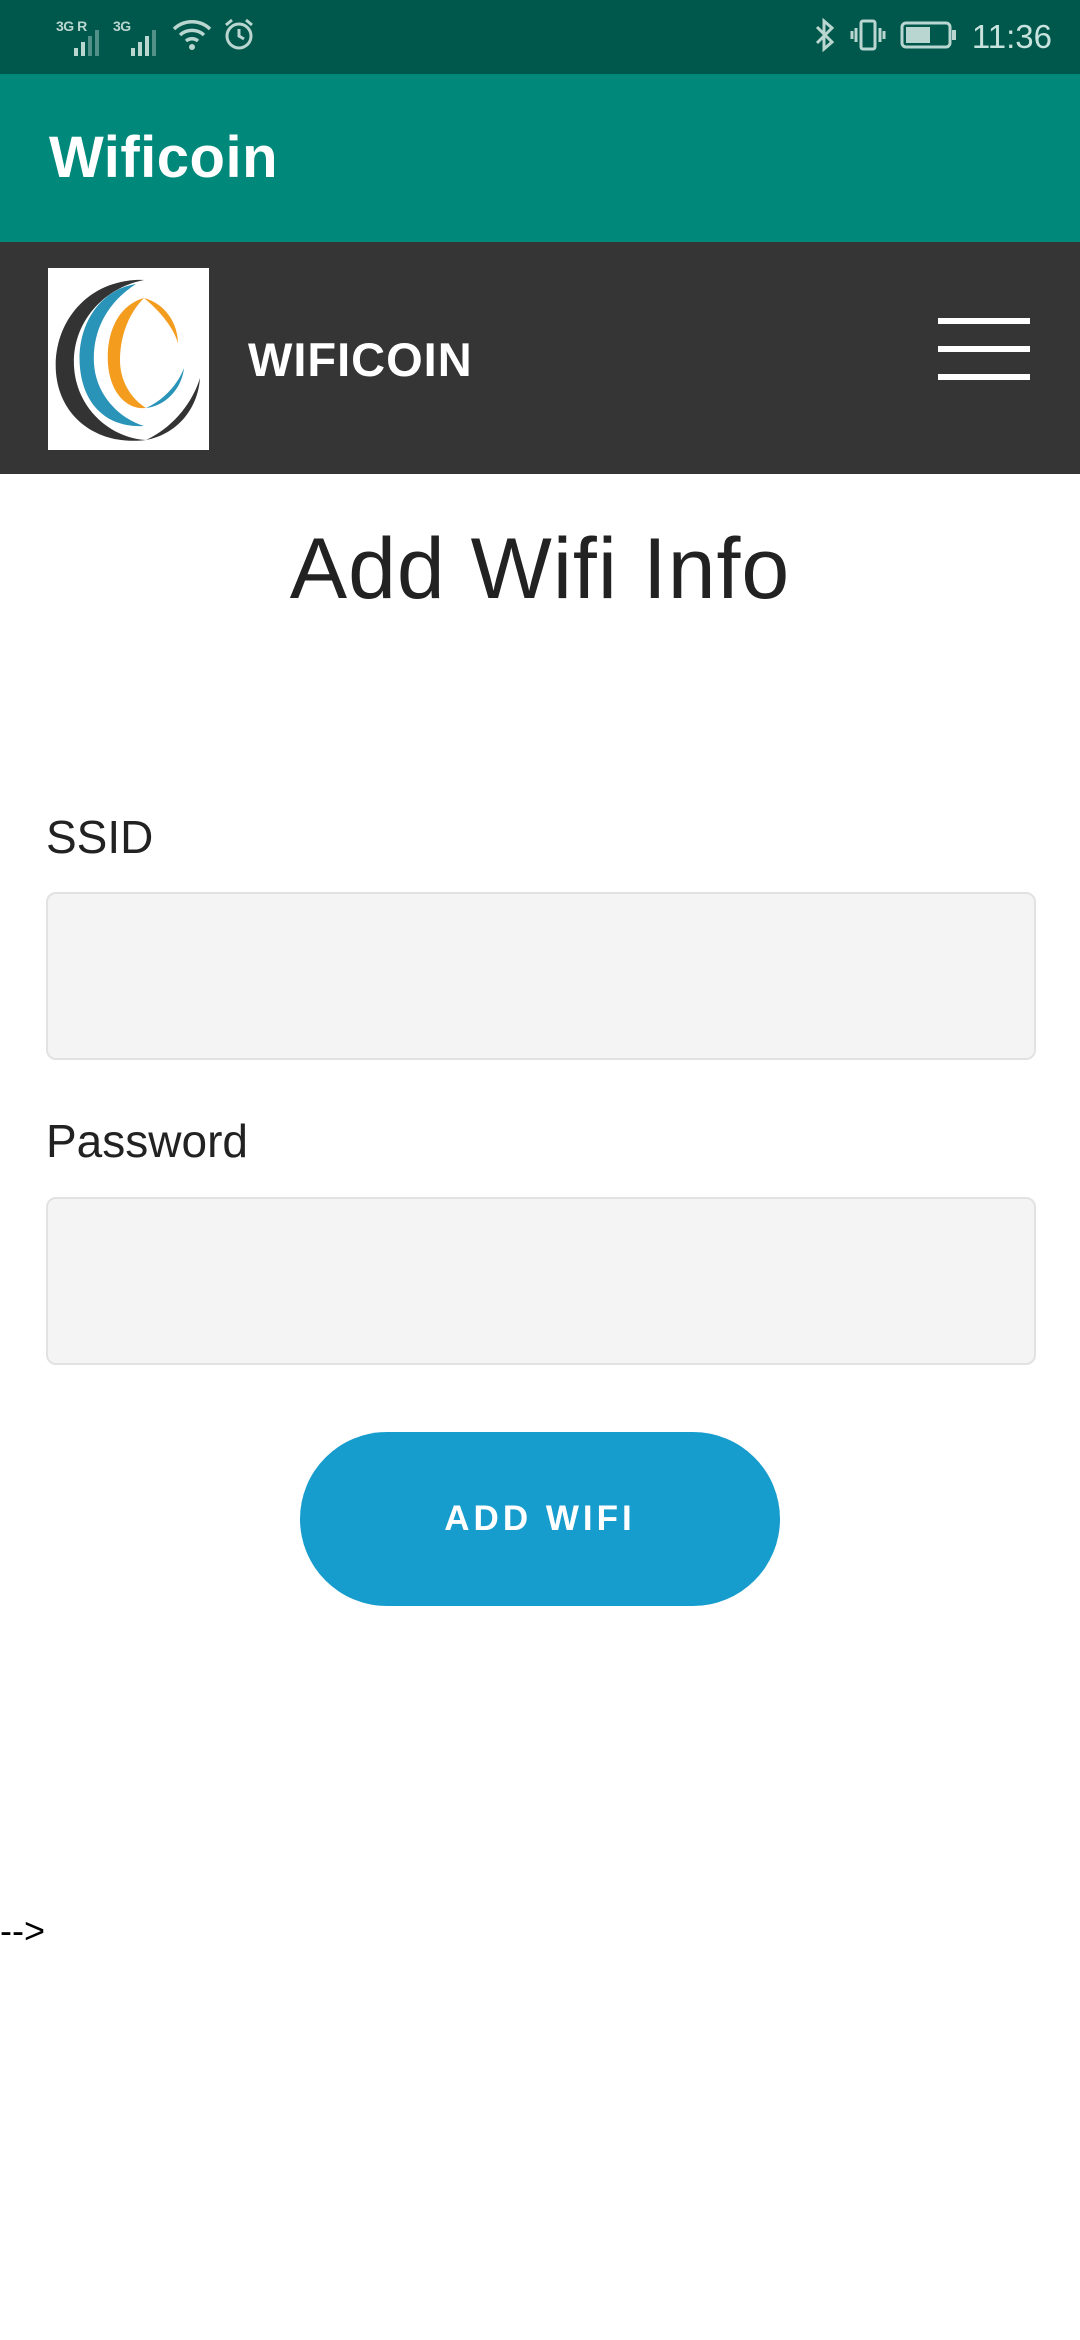 This screenshot has height=2340, width=1080. I want to click on status-icons-left: 3G R 3G, so click(156, 36).